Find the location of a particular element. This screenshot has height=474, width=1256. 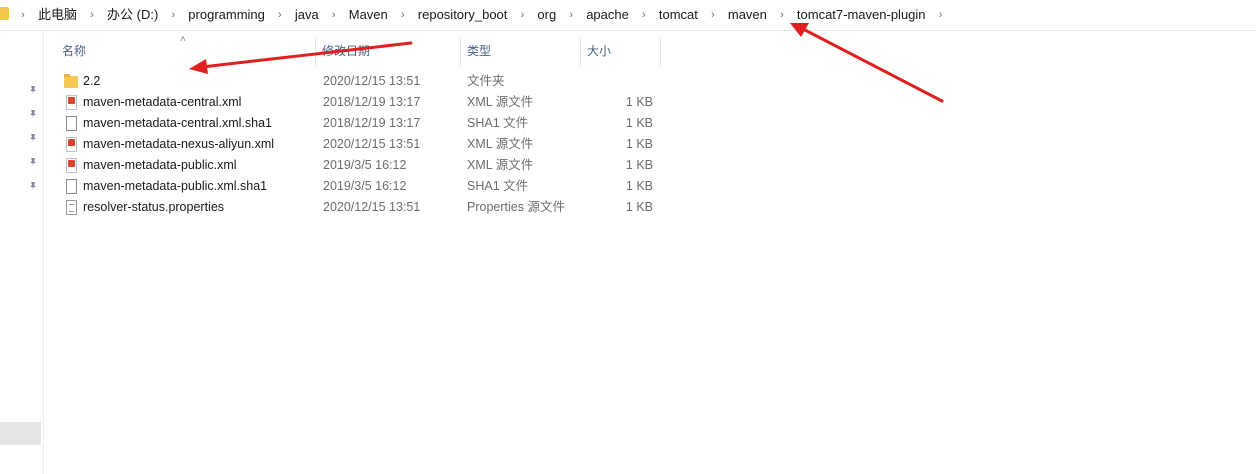

file-name: maven-metadata-central.xml.sha1 is located at coordinates (177, 123).